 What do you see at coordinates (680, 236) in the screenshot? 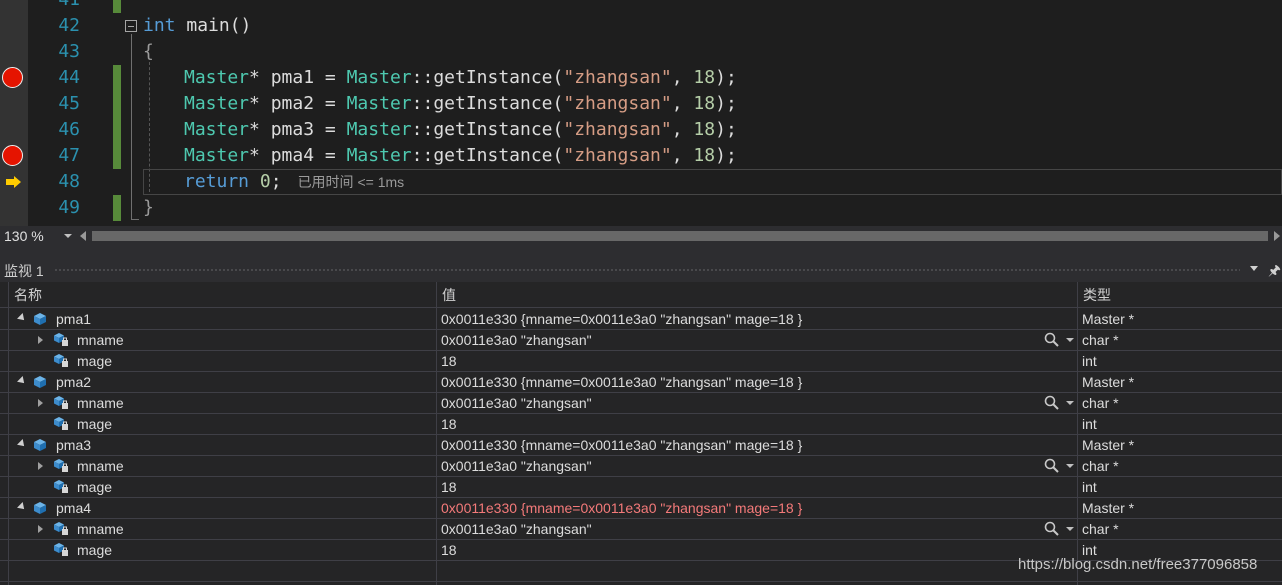
I see `horizontal-scrollbar` at bounding box center [680, 236].